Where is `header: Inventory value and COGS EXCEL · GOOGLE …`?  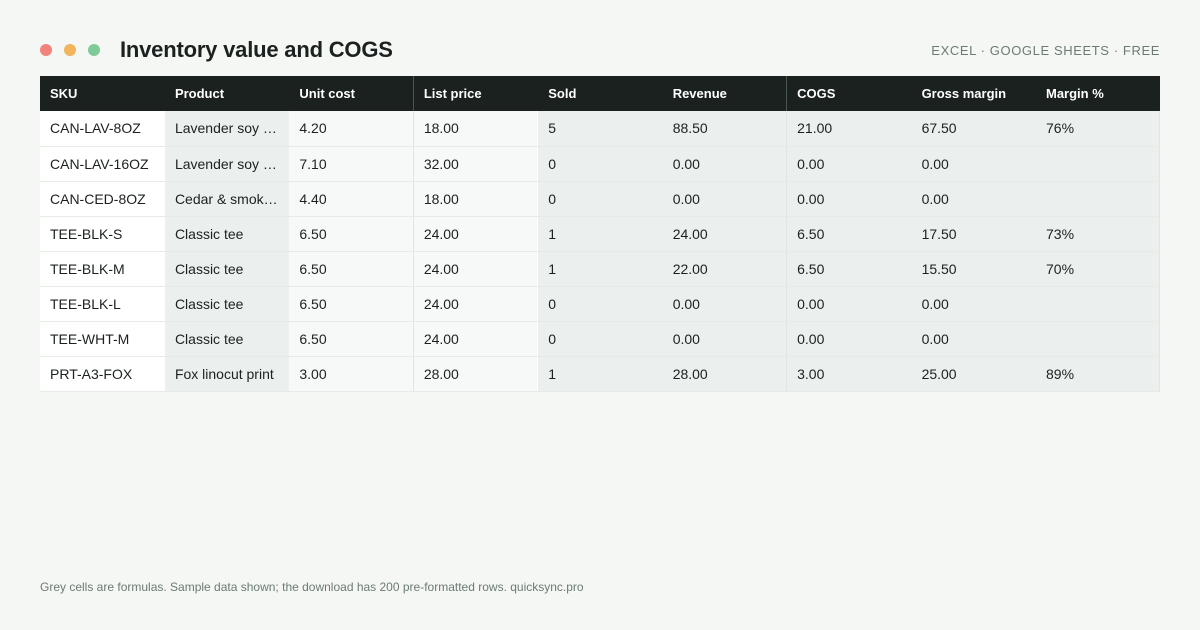 header: Inventory value and COGS EXCEL · GOOGLE … is located at coordinates (600, 50).